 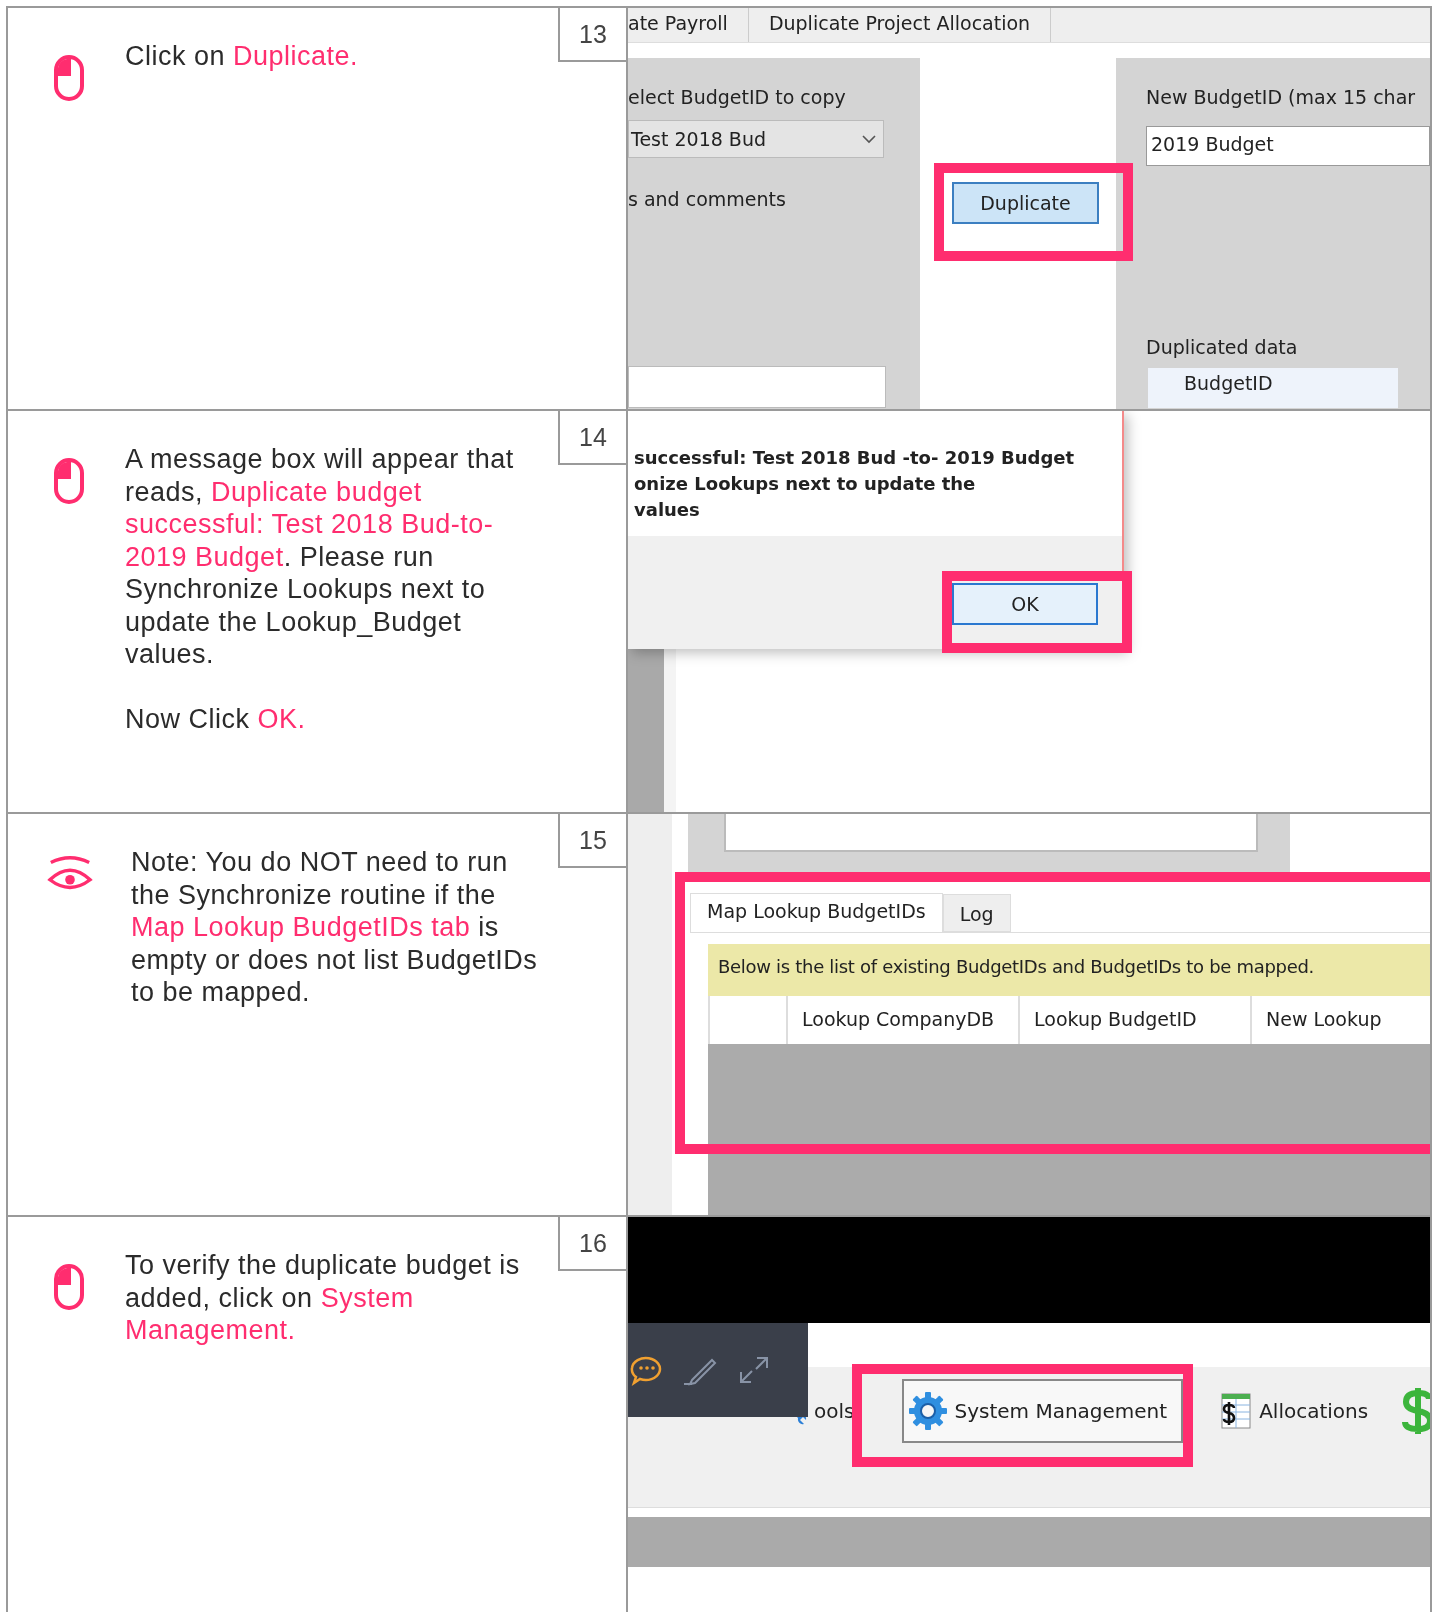 I want to click on chevron-icon, so click(x=869, y=139).